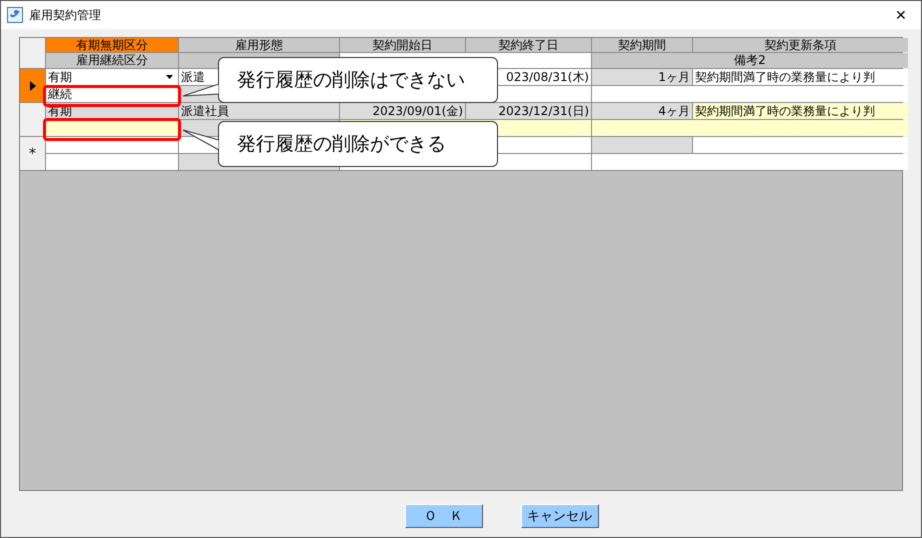  Describe the element at coordinates (259, 45) in the screenshot. I see `column-header: 雇用形態` at that location.